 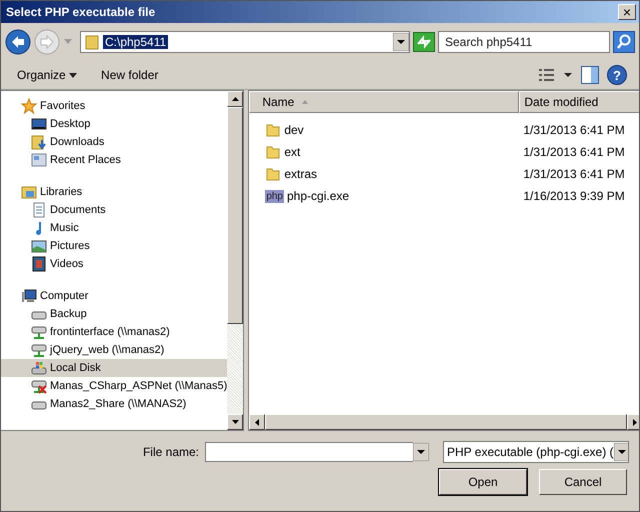 What do you see at coordinates (135, 42) in the screenshot?
I see `address-path: C:\php5411` at bounding box center [135, 42].